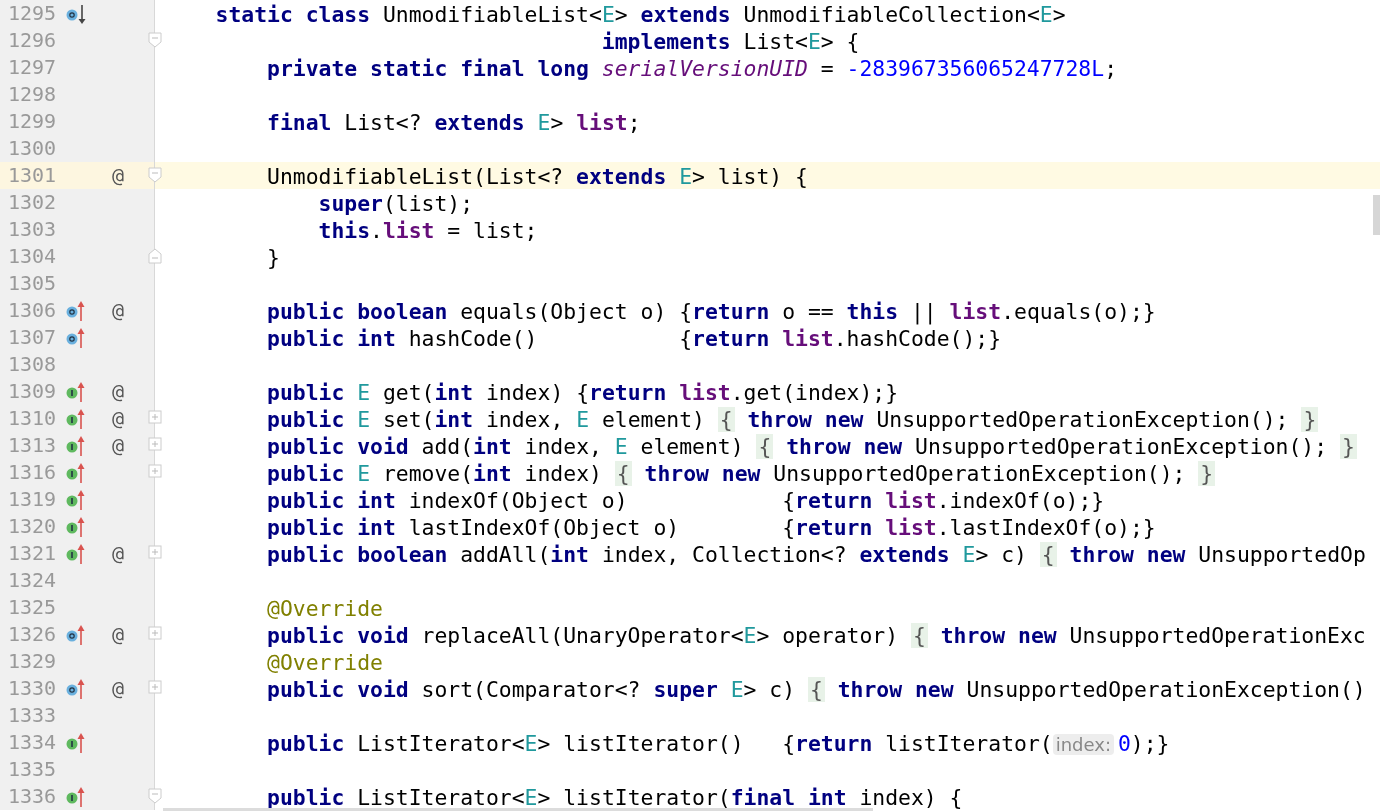  What do you see at coordinates (32, 175) in the screenshot?
I see `line-number: 1301` at bounding box center [32, 175].